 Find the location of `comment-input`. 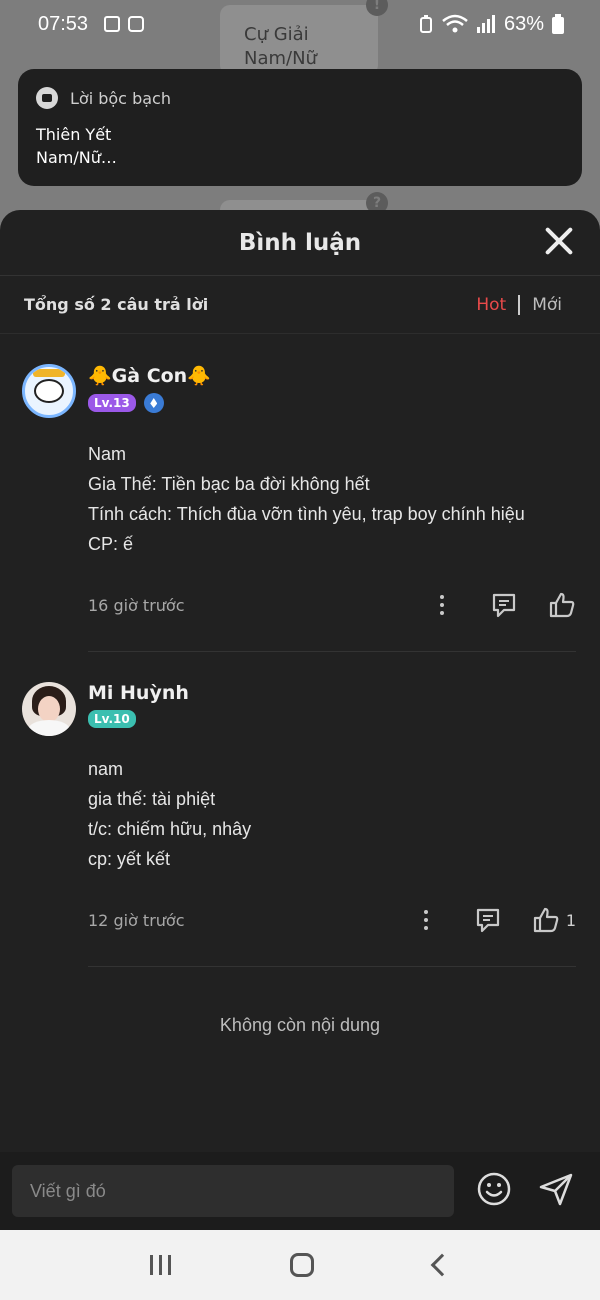

comment-input is located at coordinates (233, 1191).